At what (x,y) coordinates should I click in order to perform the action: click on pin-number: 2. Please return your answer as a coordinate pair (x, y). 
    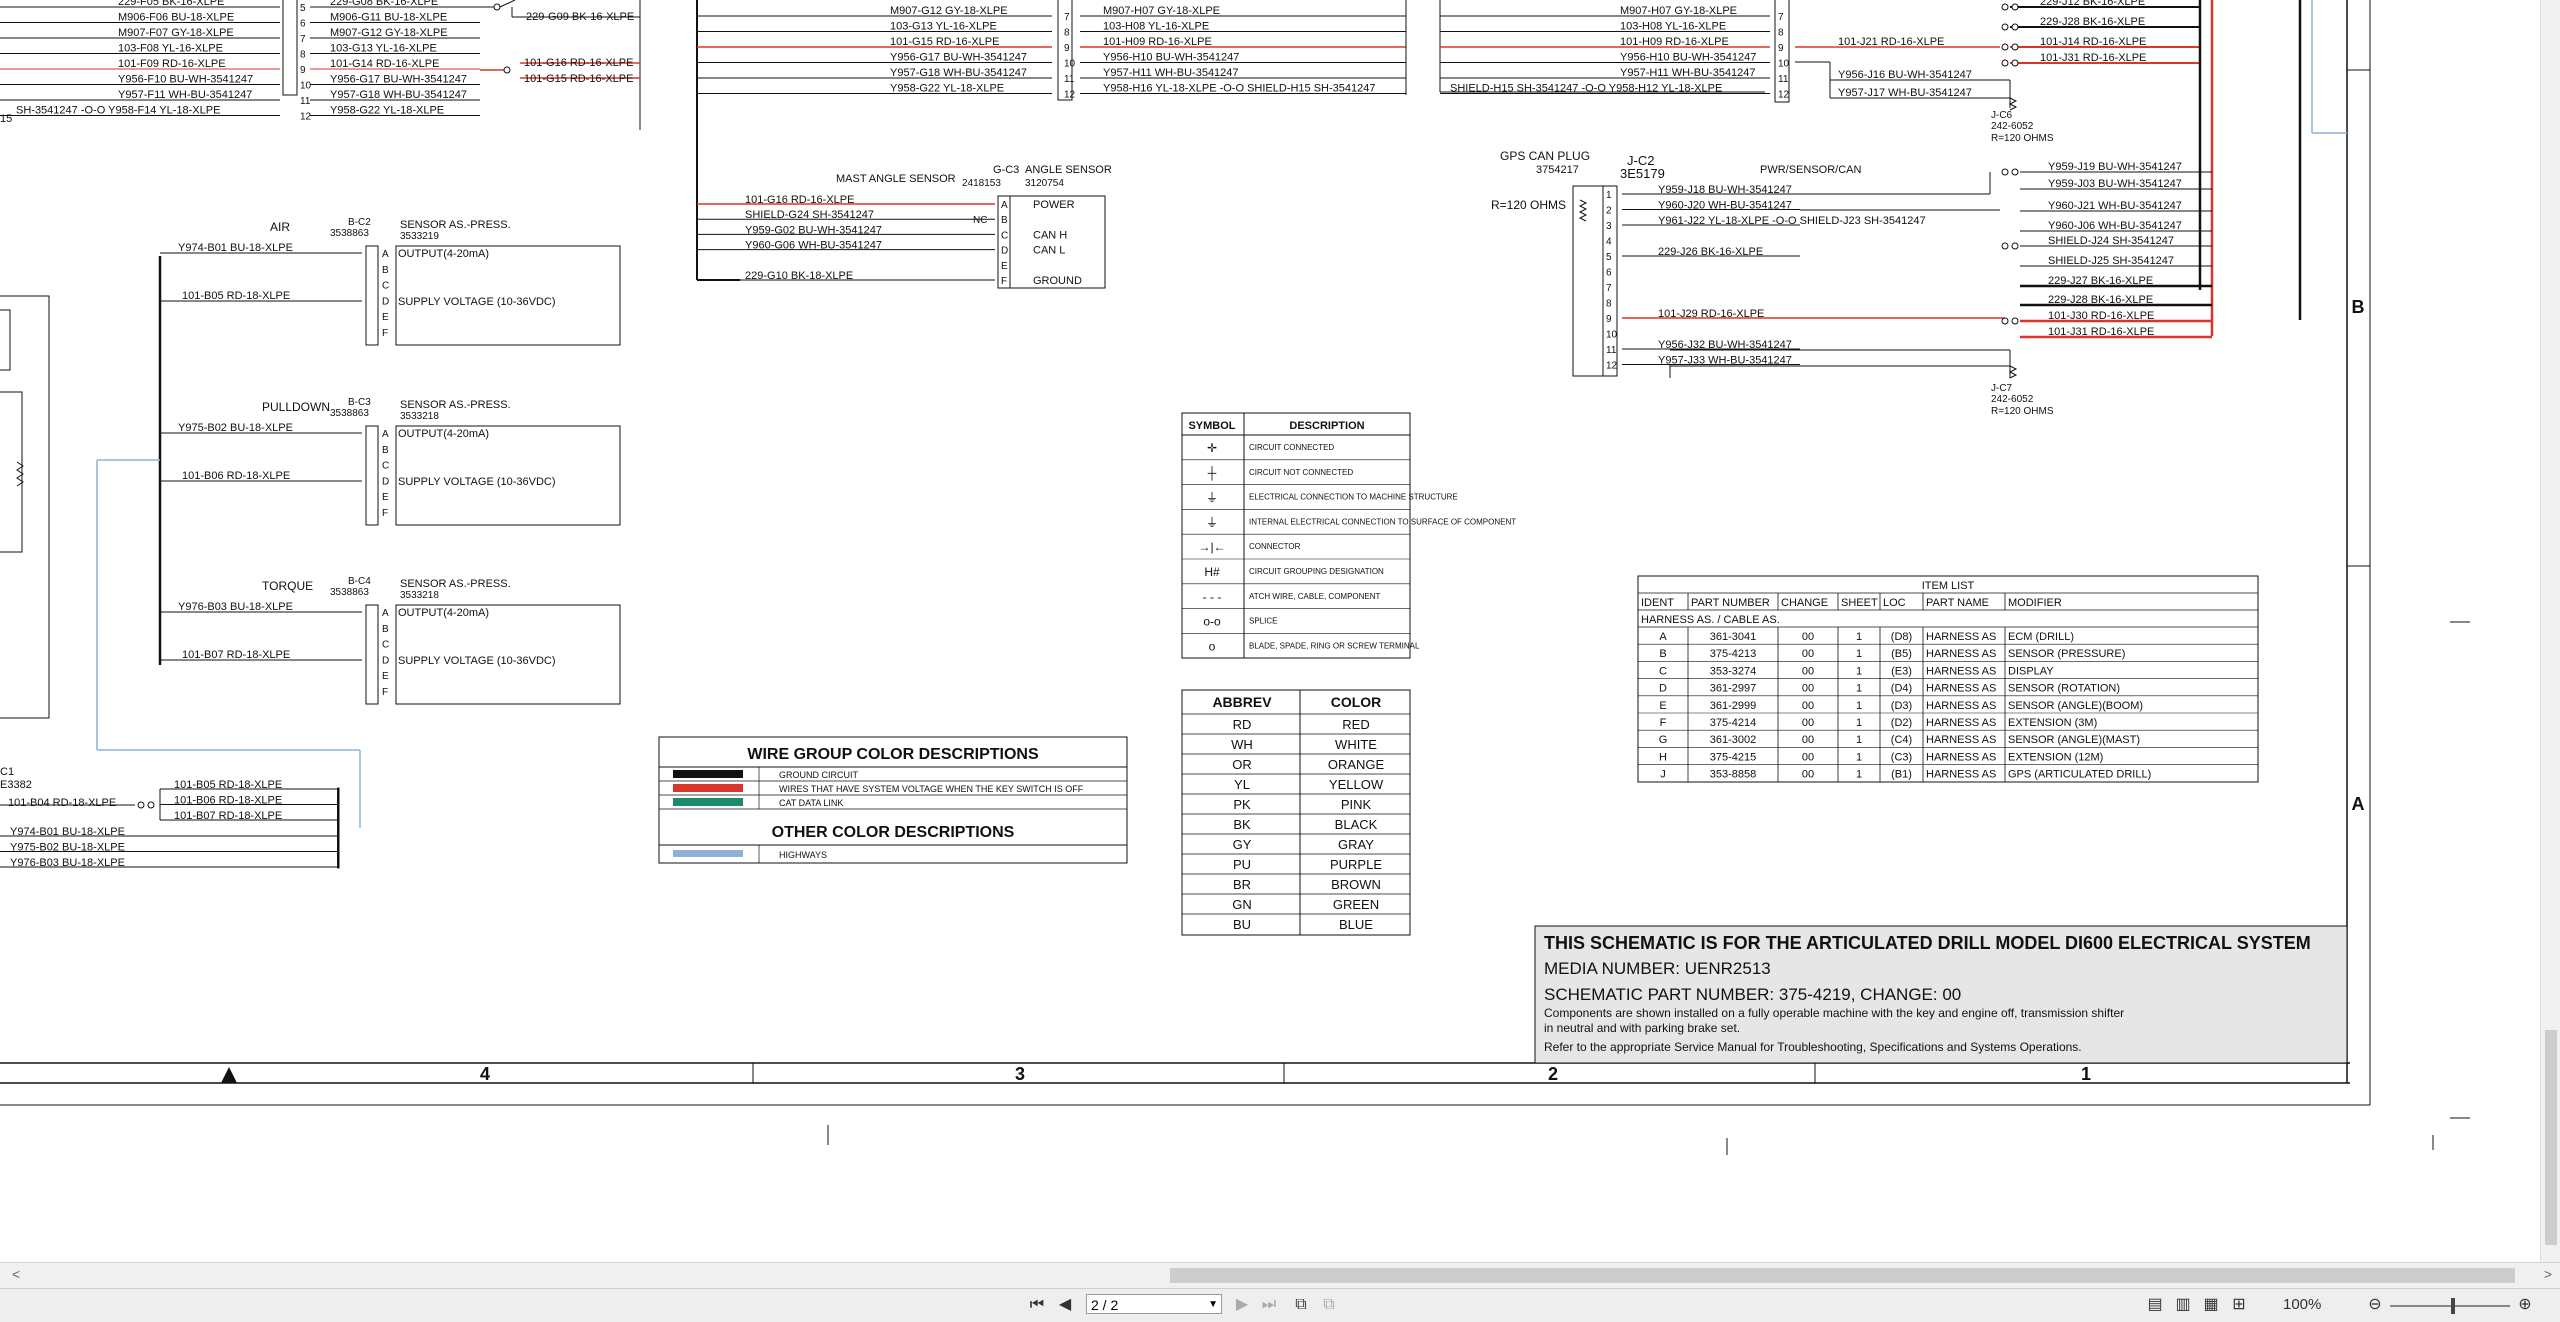
    Looking at the image, I should click on (1609, 211).